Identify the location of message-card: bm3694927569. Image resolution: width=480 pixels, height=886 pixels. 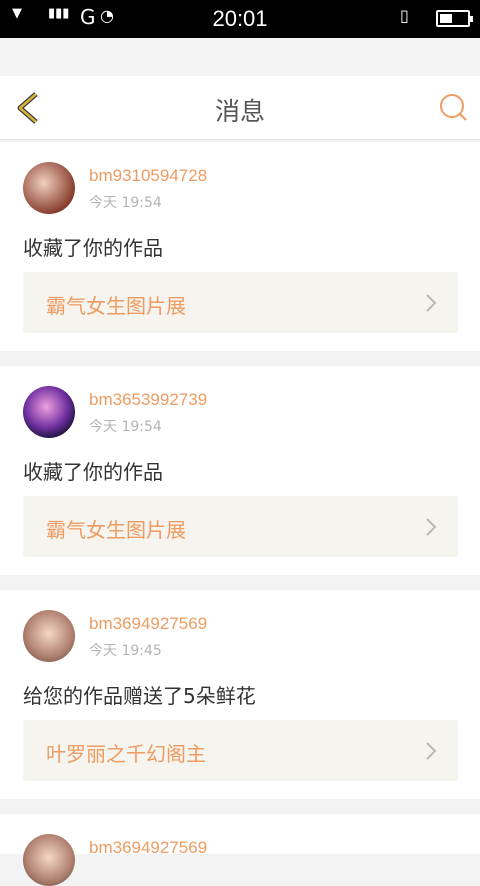
(240, 850).